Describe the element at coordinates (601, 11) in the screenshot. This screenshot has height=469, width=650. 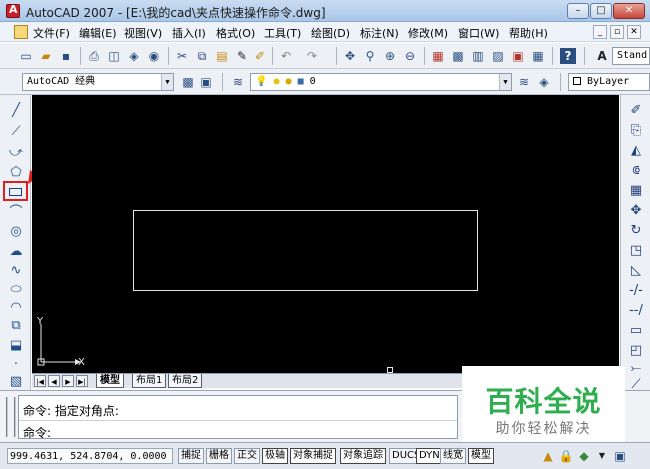
I see `maximize-button: □` at that location.